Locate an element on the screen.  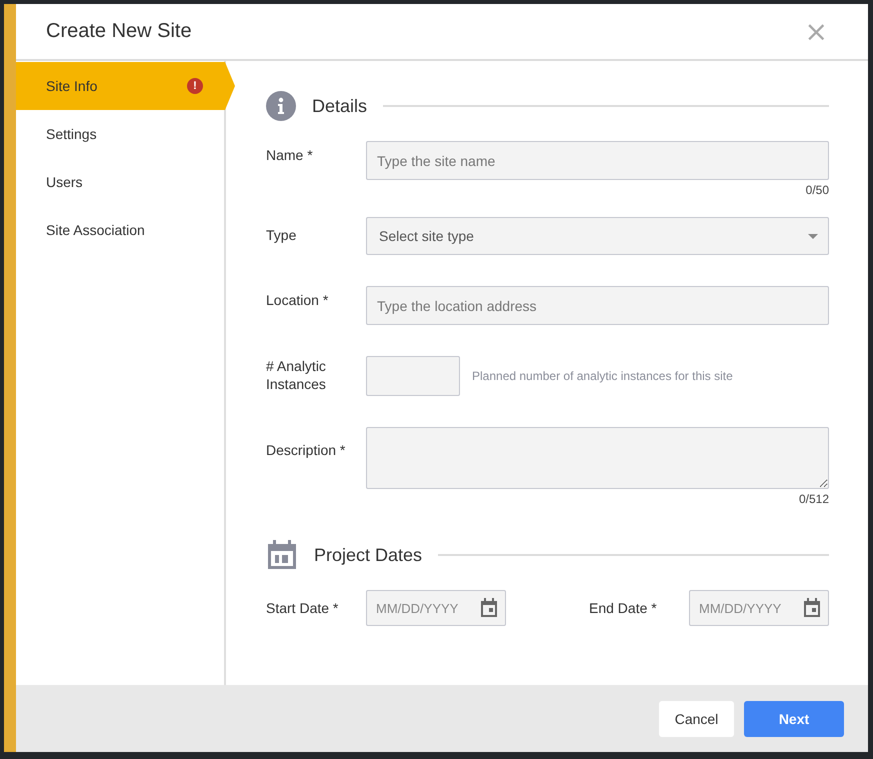
sidebar-item: Site Info ! is located at coordinates (125, 86).